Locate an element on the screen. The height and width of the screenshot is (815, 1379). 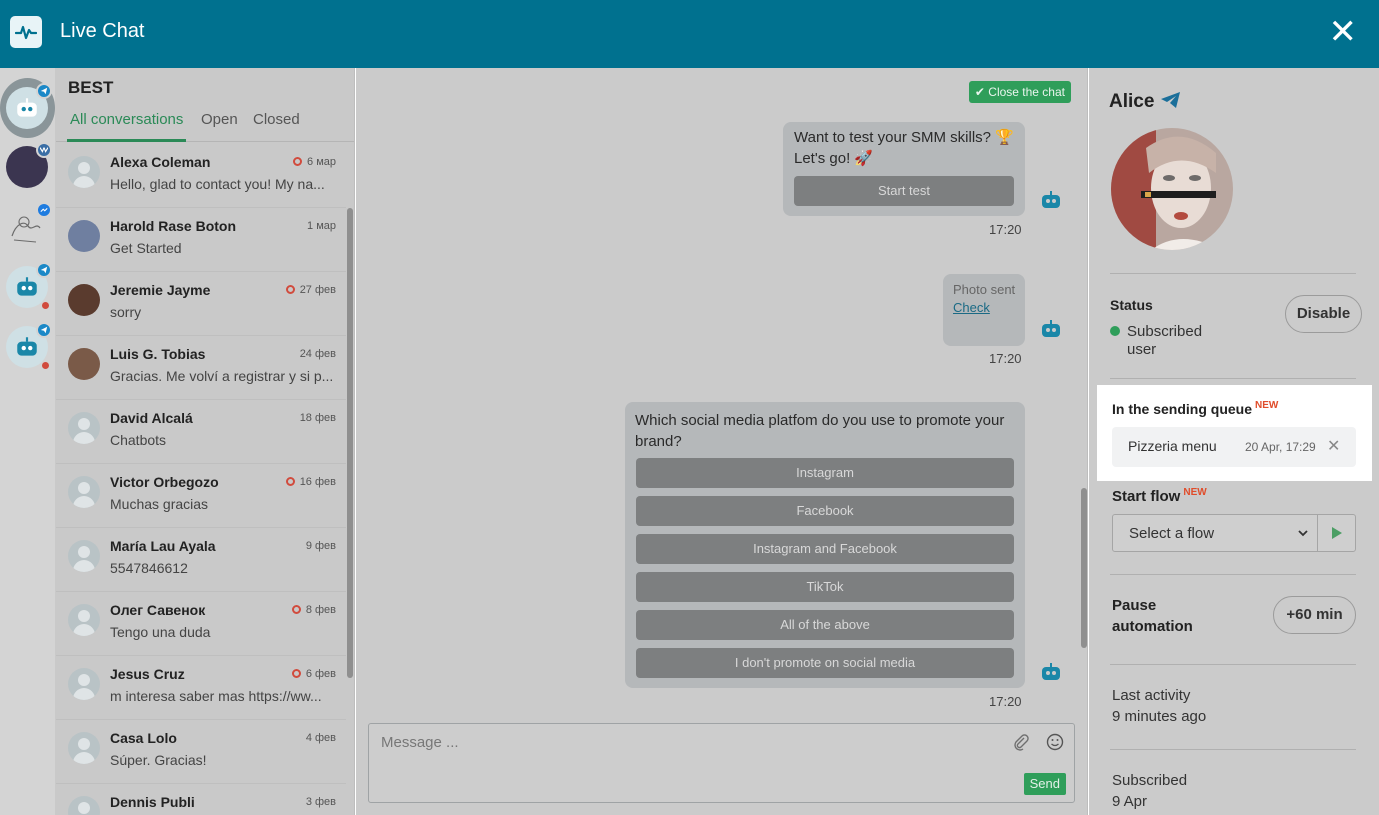
new-badge: NEW is located at coordinates (1267, 405).